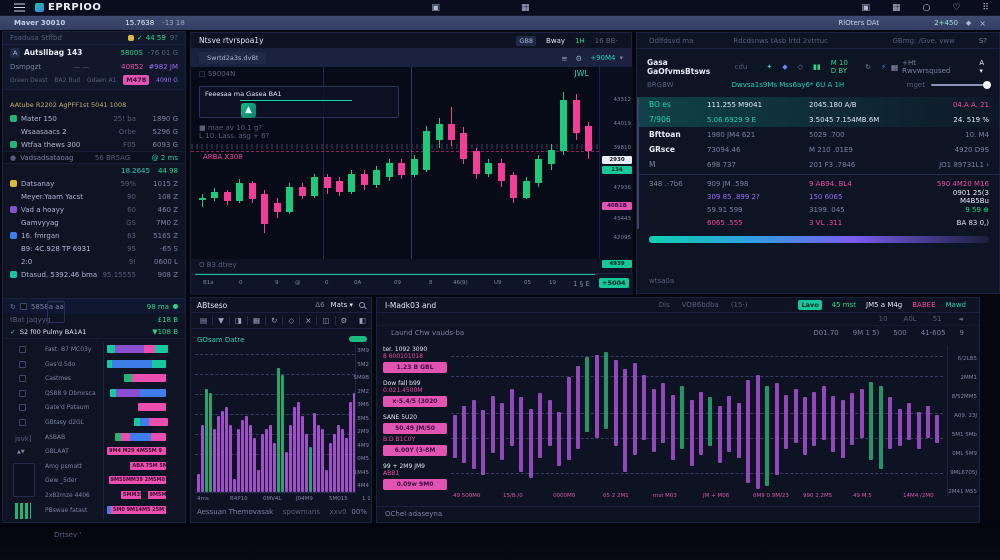 The width and height of the screenshot is (1000, 560). What do you see at coordinates (564, 58) in the screenshot?
I see `list-icon: ≡` at bounding box center [564, 58].